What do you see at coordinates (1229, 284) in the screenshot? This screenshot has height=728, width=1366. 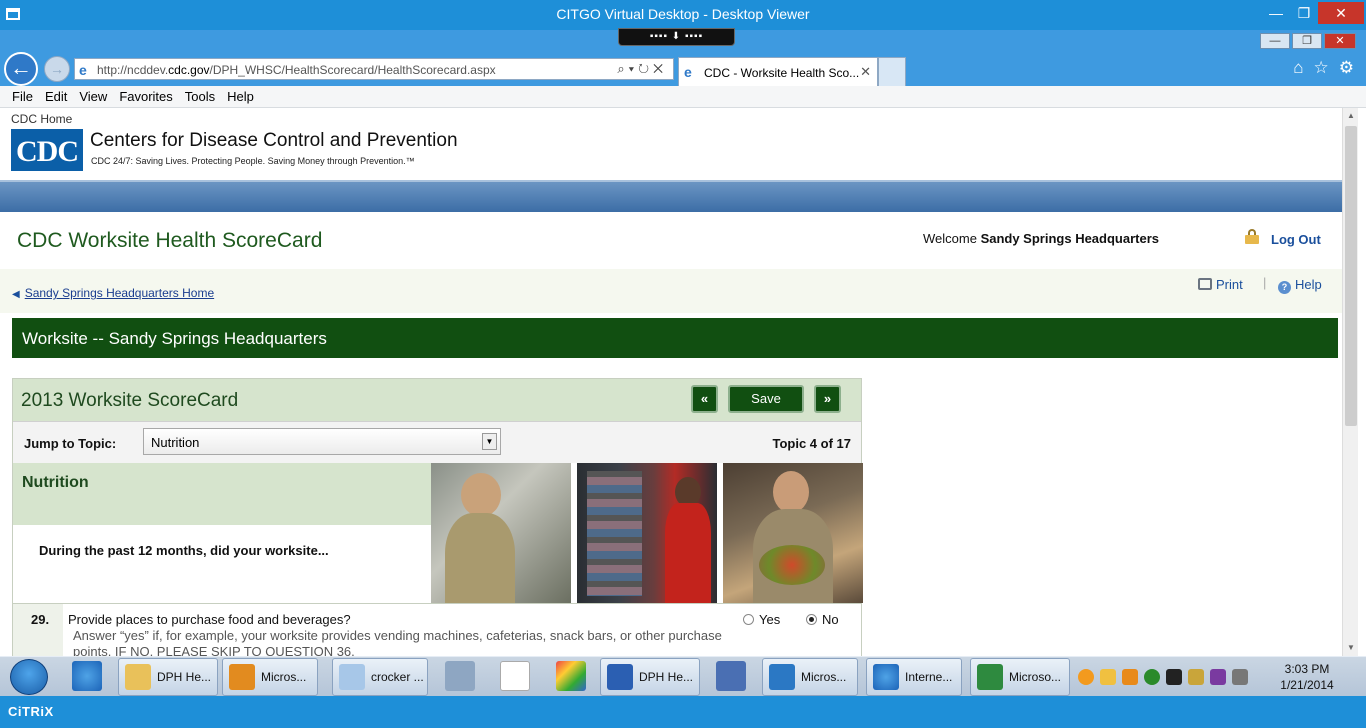 I see `print-label: Print` at bounding box center [1229, 284].